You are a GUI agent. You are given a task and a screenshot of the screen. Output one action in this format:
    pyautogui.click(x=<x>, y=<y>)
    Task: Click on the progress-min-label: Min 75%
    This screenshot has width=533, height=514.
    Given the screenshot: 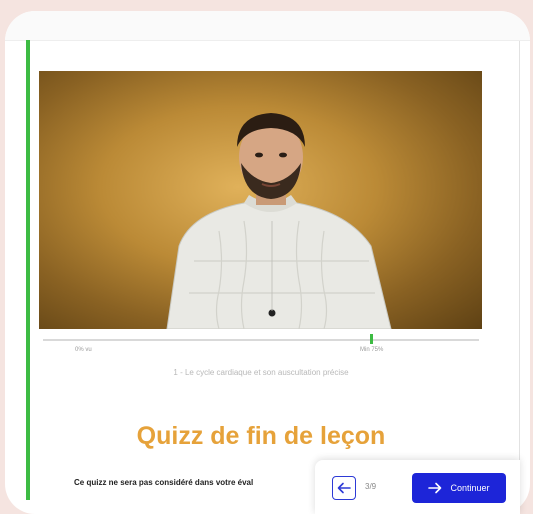 What is the action you would take?
    pyautogui.click(x=372, y=350)
    